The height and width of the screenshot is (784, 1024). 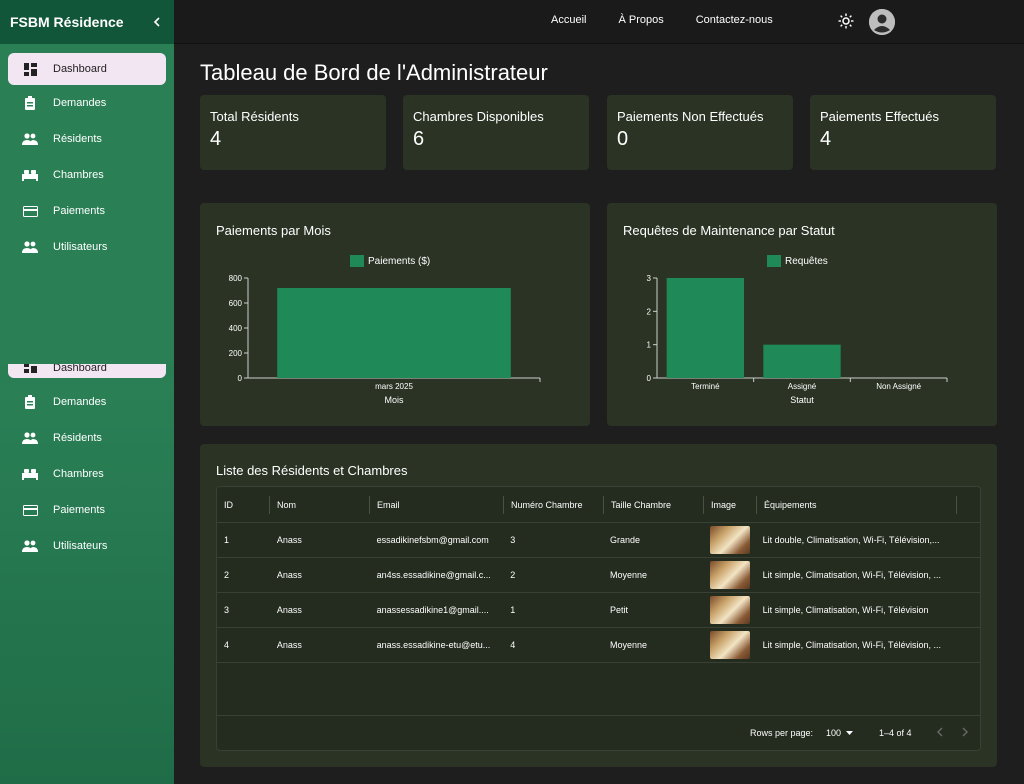 What do you see at coordinates (846, 21) in the screenshot?
I see `sun-icon` at bounding box center [846, 21].